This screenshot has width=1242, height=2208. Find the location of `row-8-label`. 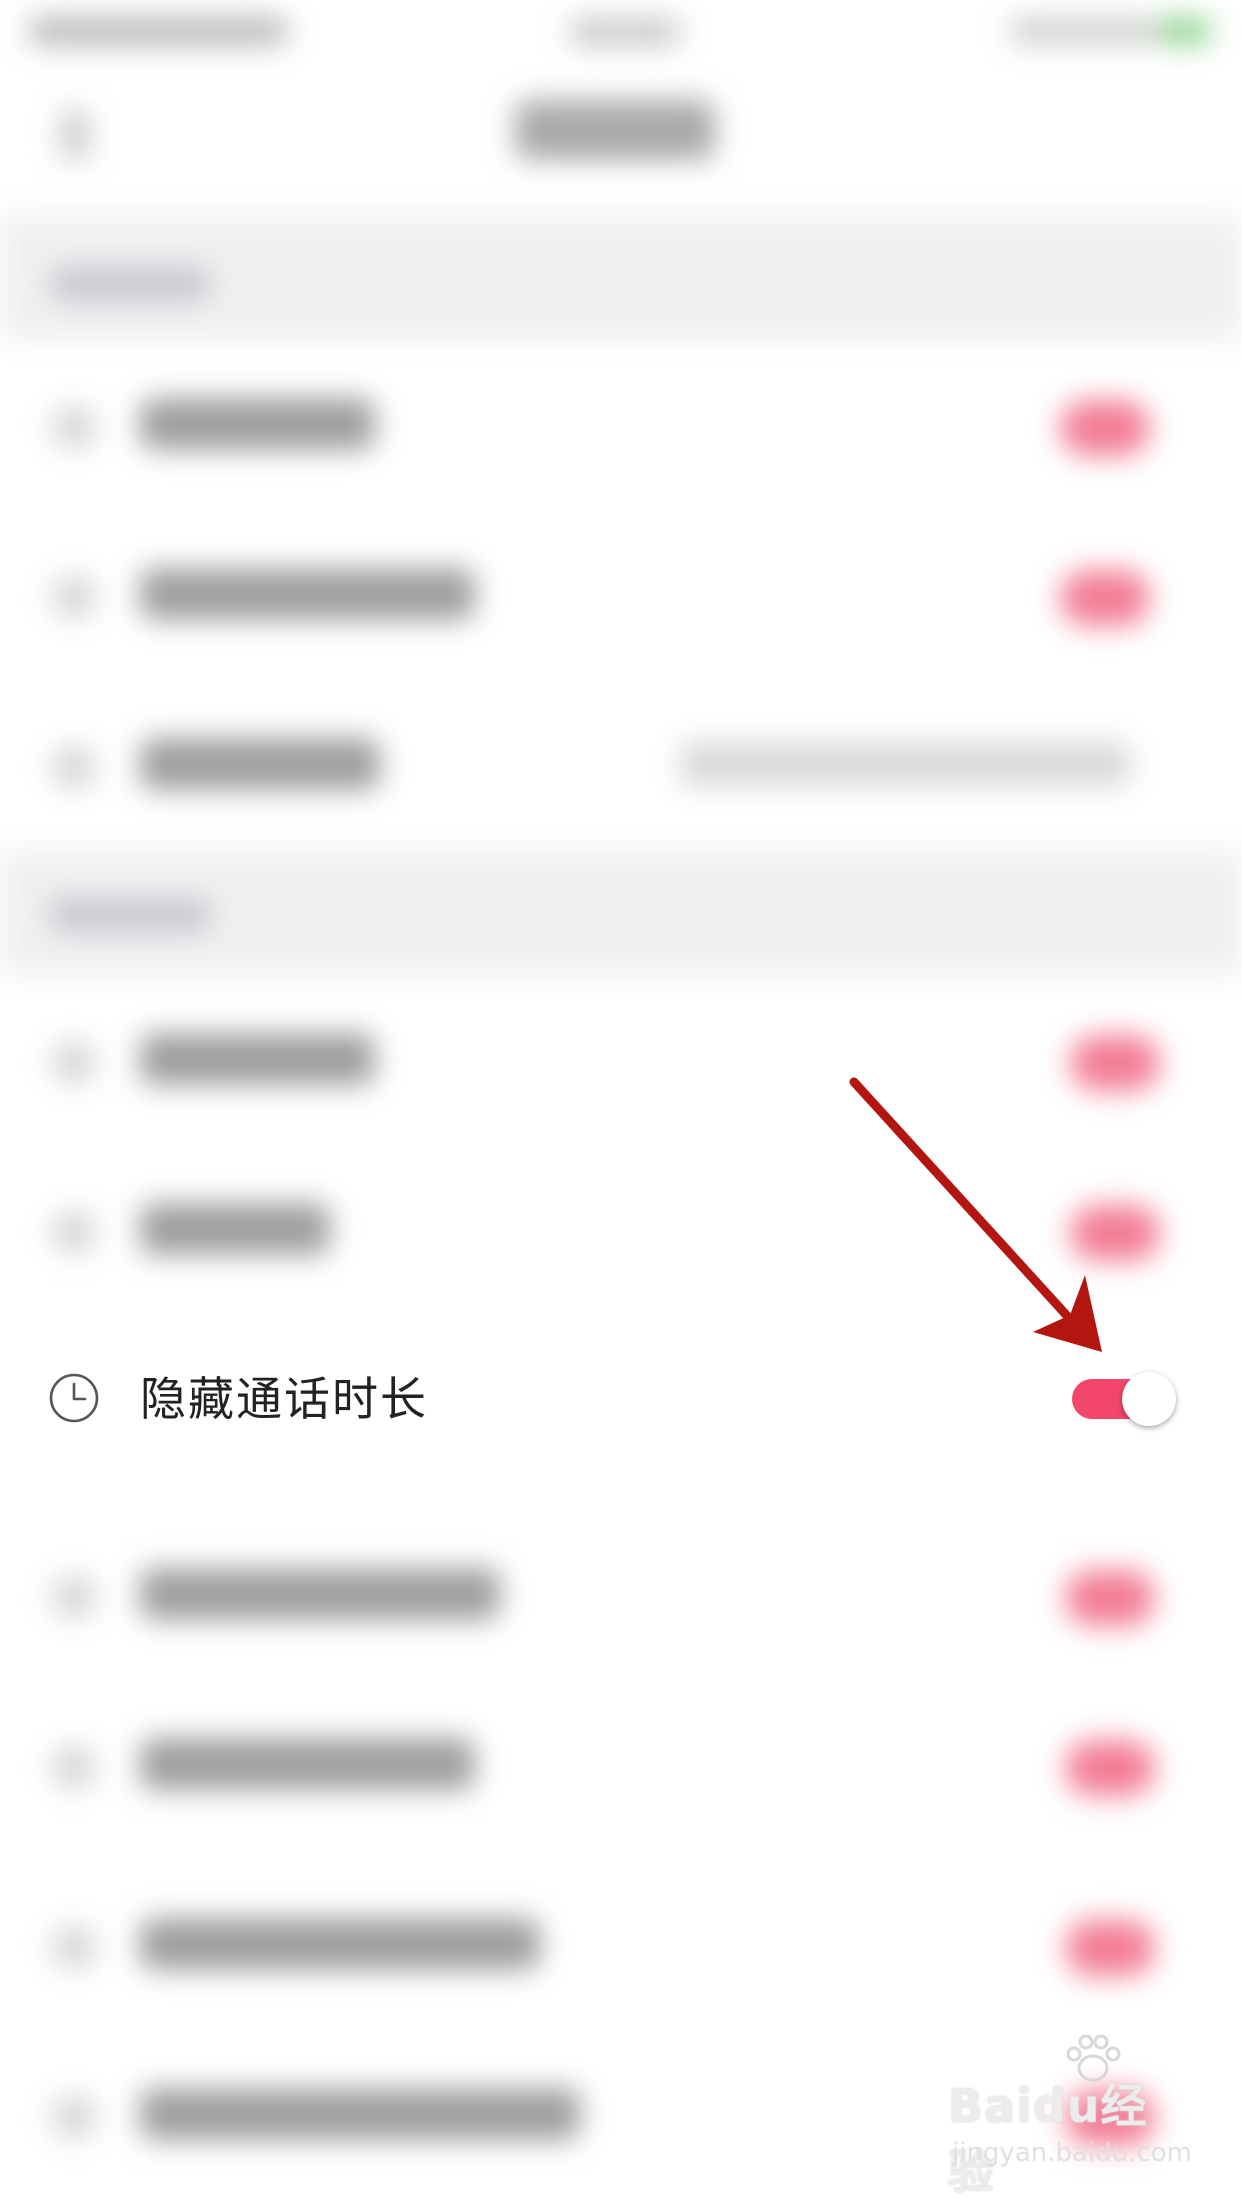

row-8-label is located at coordinates (307, 1764).